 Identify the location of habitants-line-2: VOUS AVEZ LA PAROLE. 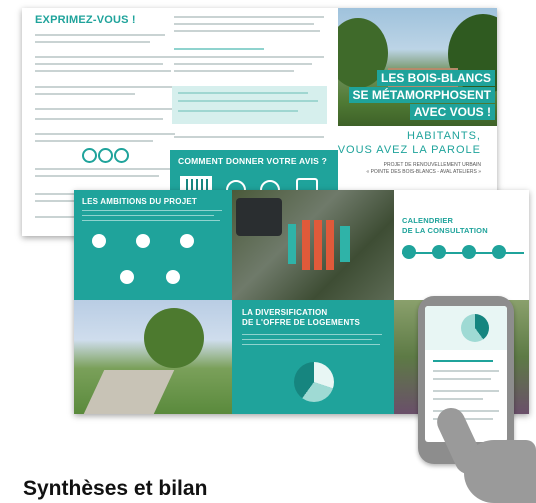
(409, 150).